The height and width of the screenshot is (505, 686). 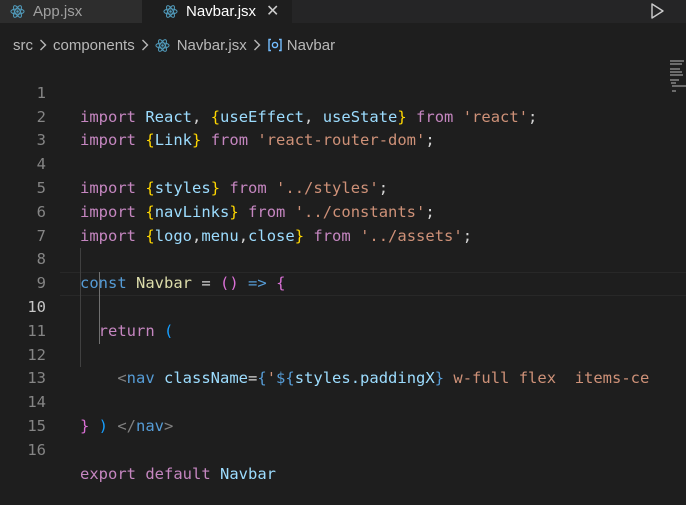 I want to click on code-line: 4 import {styles} from '../styles';, so click(x=343, y=163).